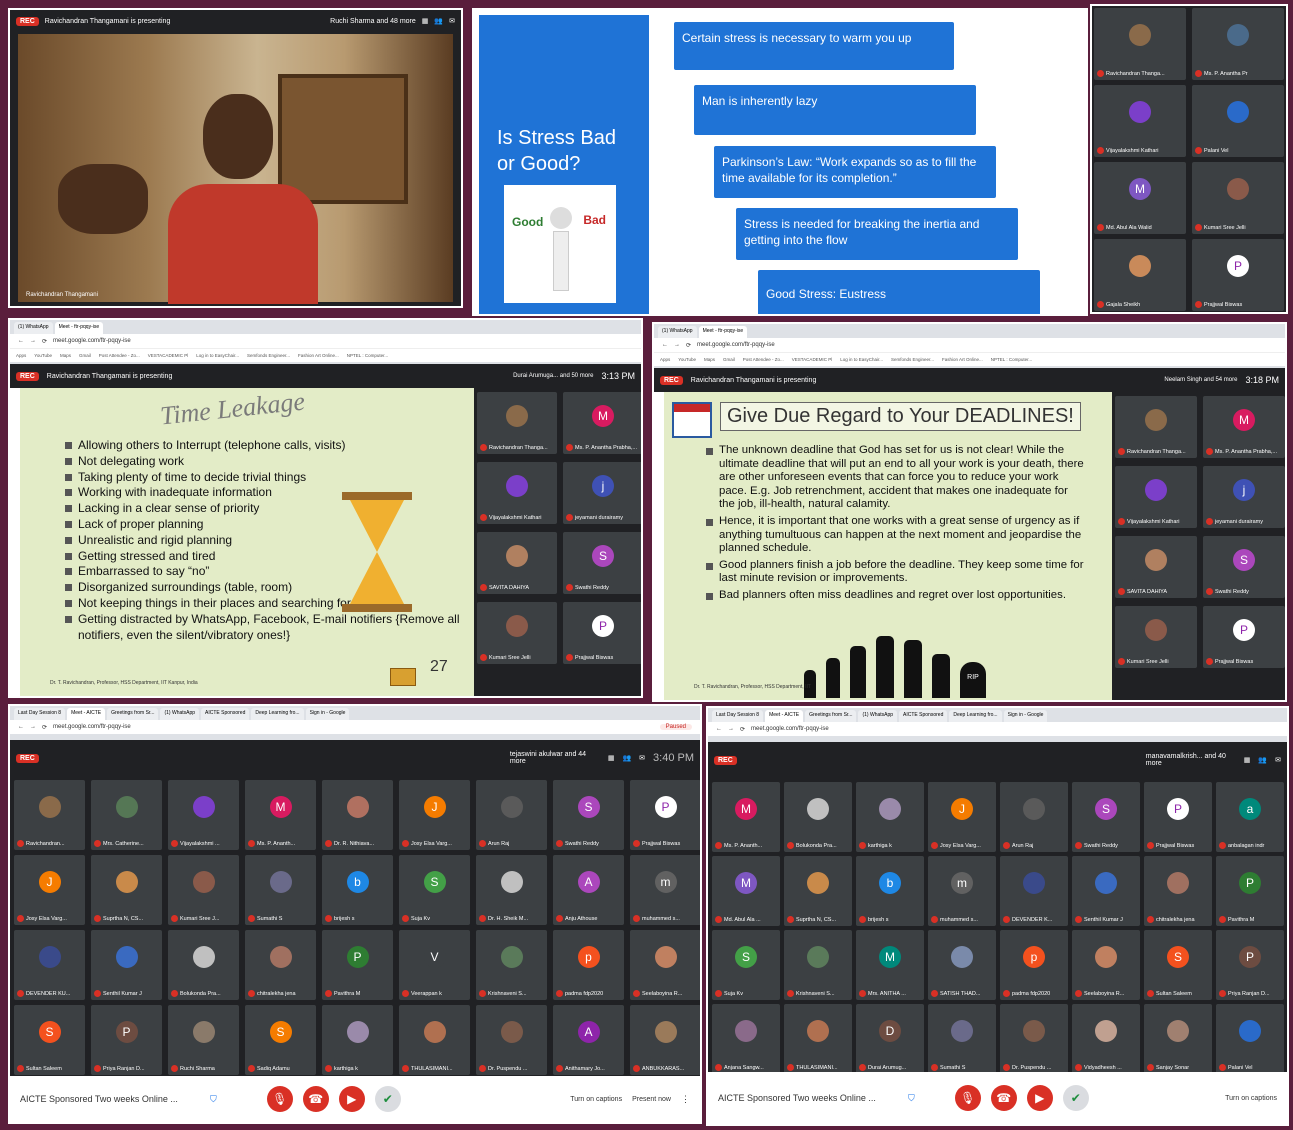  What do you see at coordinates (685, 1099) in the screenshot?
I see `more-icon: ⋮` at bounding box center [685, 1099].